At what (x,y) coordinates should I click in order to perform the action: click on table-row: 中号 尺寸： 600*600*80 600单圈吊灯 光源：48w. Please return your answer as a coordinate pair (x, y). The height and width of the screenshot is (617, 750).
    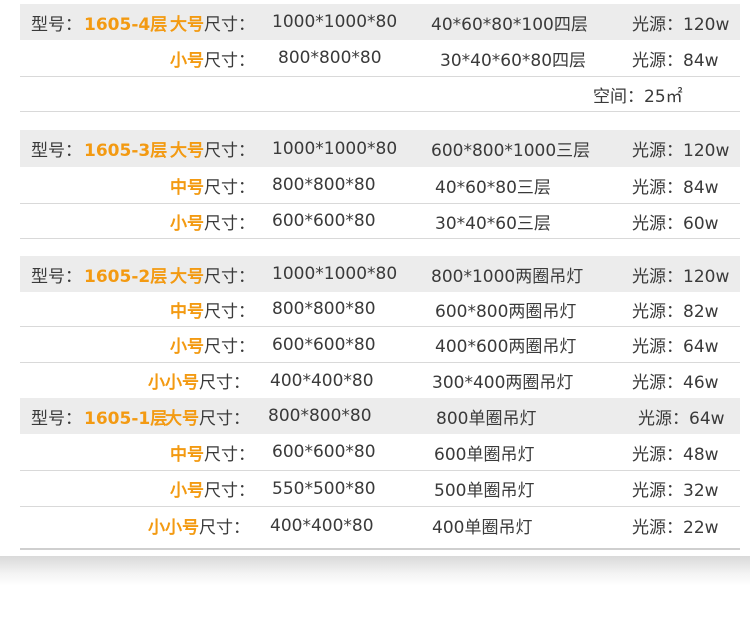
    Looking at the image, I should click on (380, 452).